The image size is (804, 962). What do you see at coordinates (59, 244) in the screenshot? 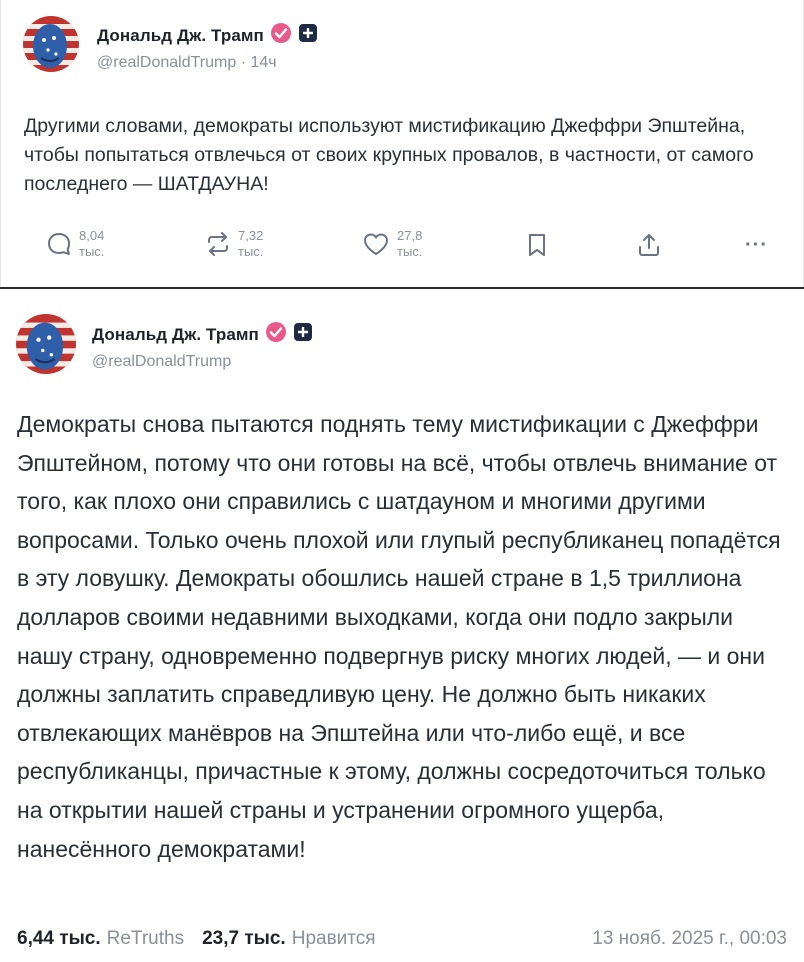
I see `reply-icon` at bounding box center [59, 244].